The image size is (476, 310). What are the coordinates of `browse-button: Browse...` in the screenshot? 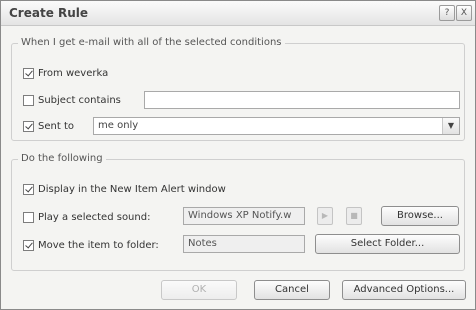 It's located at (420, 216).